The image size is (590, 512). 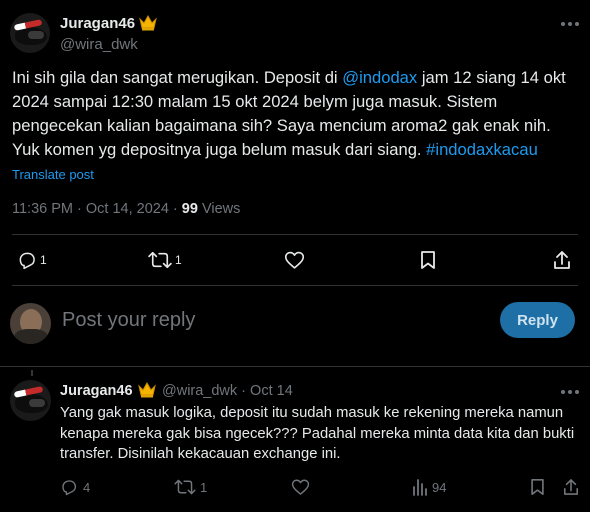 I want to click on reply-button: 1, so click(x=32, y=260).